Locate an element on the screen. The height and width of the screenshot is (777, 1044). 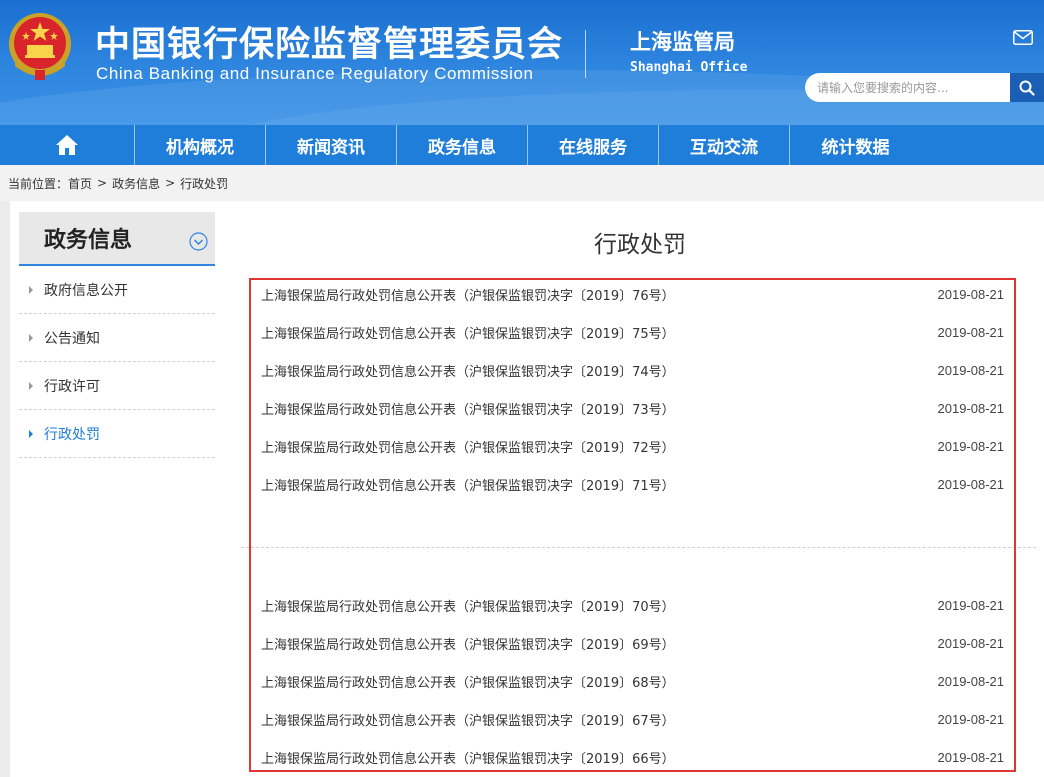
nav-home is located at coordinates (67, 145).